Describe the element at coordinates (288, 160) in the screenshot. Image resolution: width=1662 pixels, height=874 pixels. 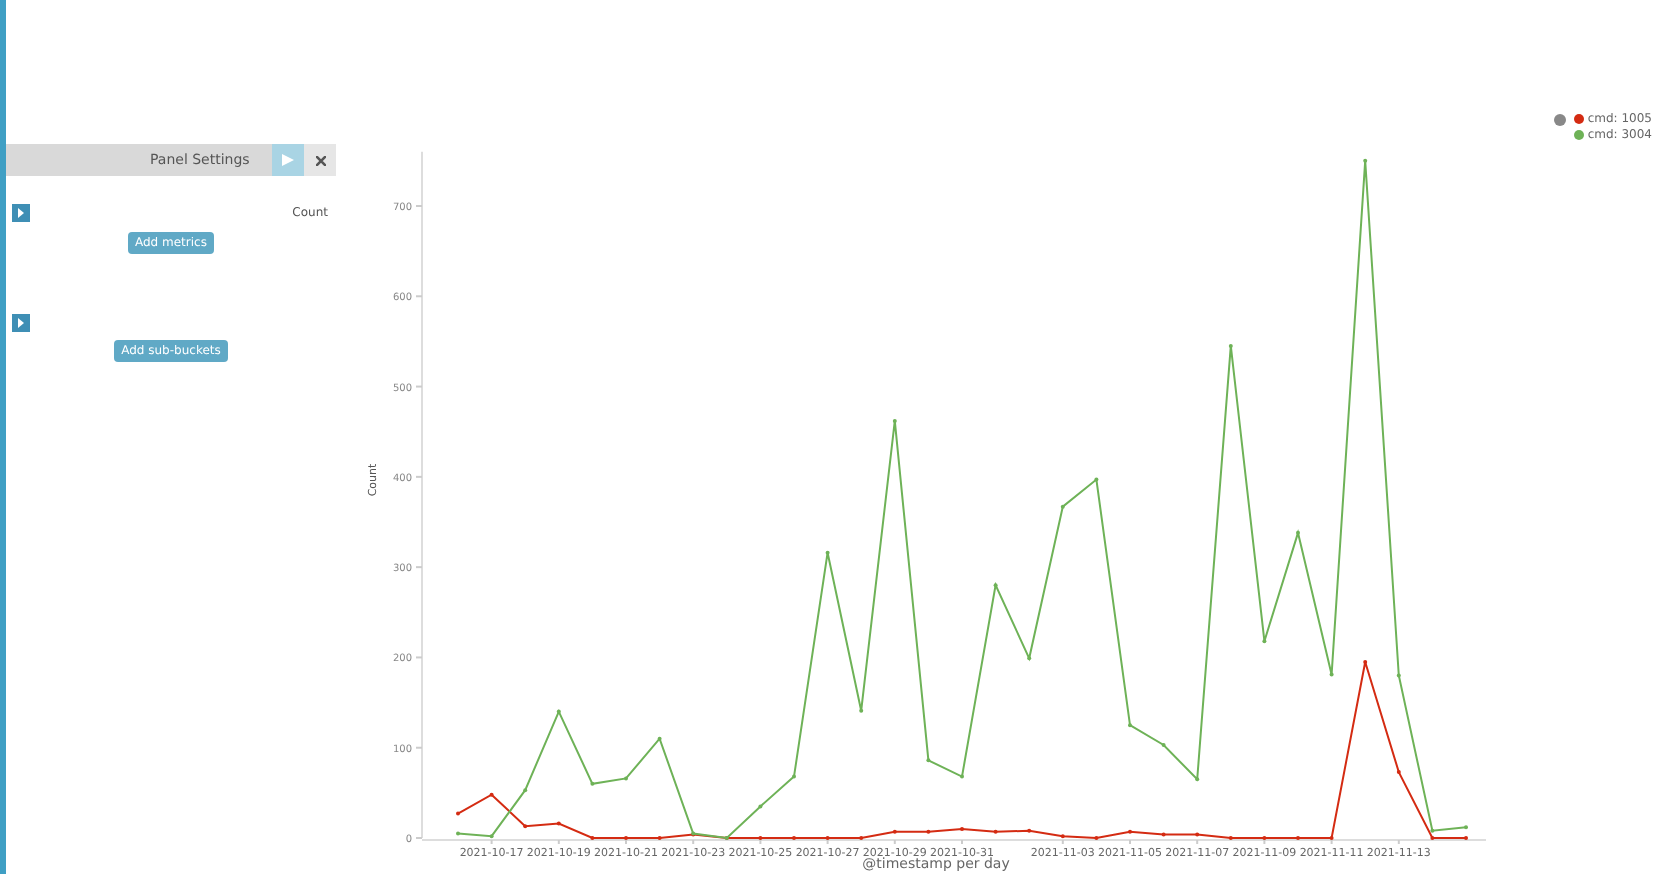
I see `play-icon` at that location.